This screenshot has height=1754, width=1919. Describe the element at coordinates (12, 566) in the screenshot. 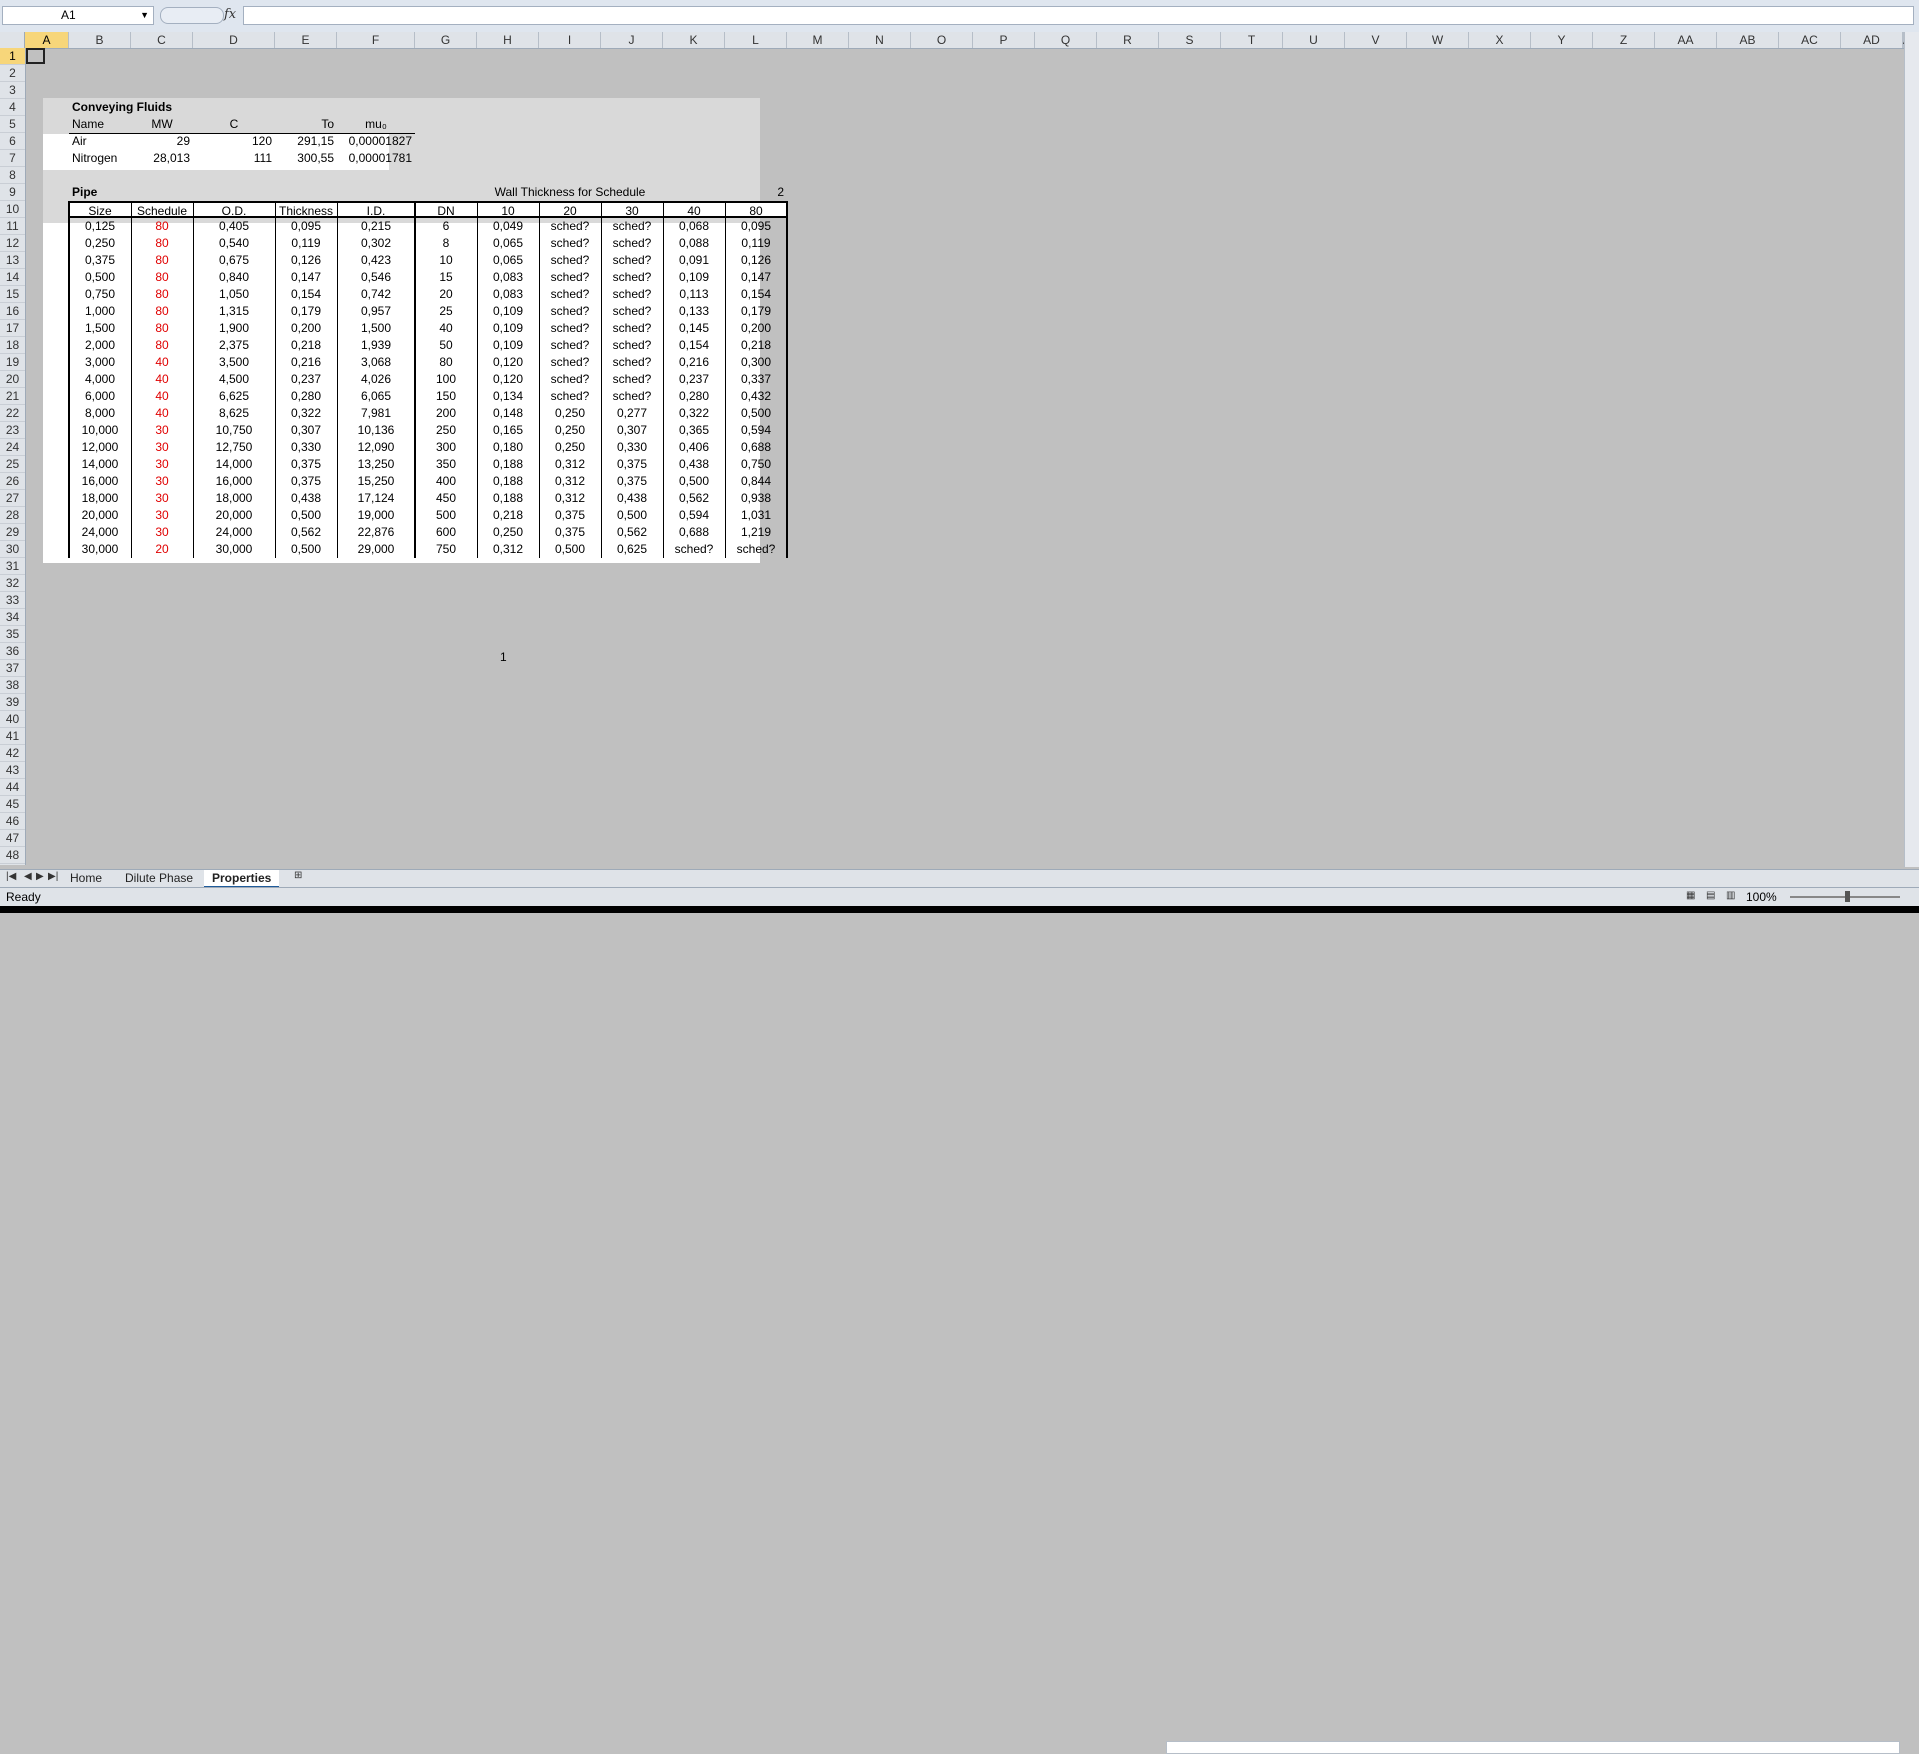

I see `row-header: 31` at that location.